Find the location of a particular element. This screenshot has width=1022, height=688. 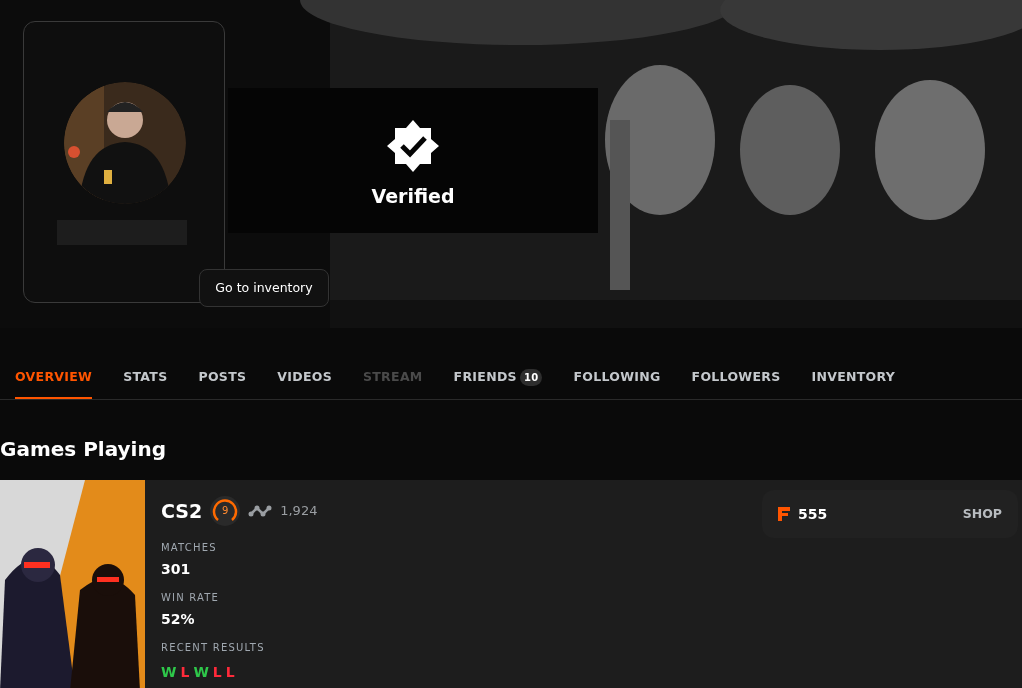

profile-tab: OVERVIEW is located at coordinates (54, 383).